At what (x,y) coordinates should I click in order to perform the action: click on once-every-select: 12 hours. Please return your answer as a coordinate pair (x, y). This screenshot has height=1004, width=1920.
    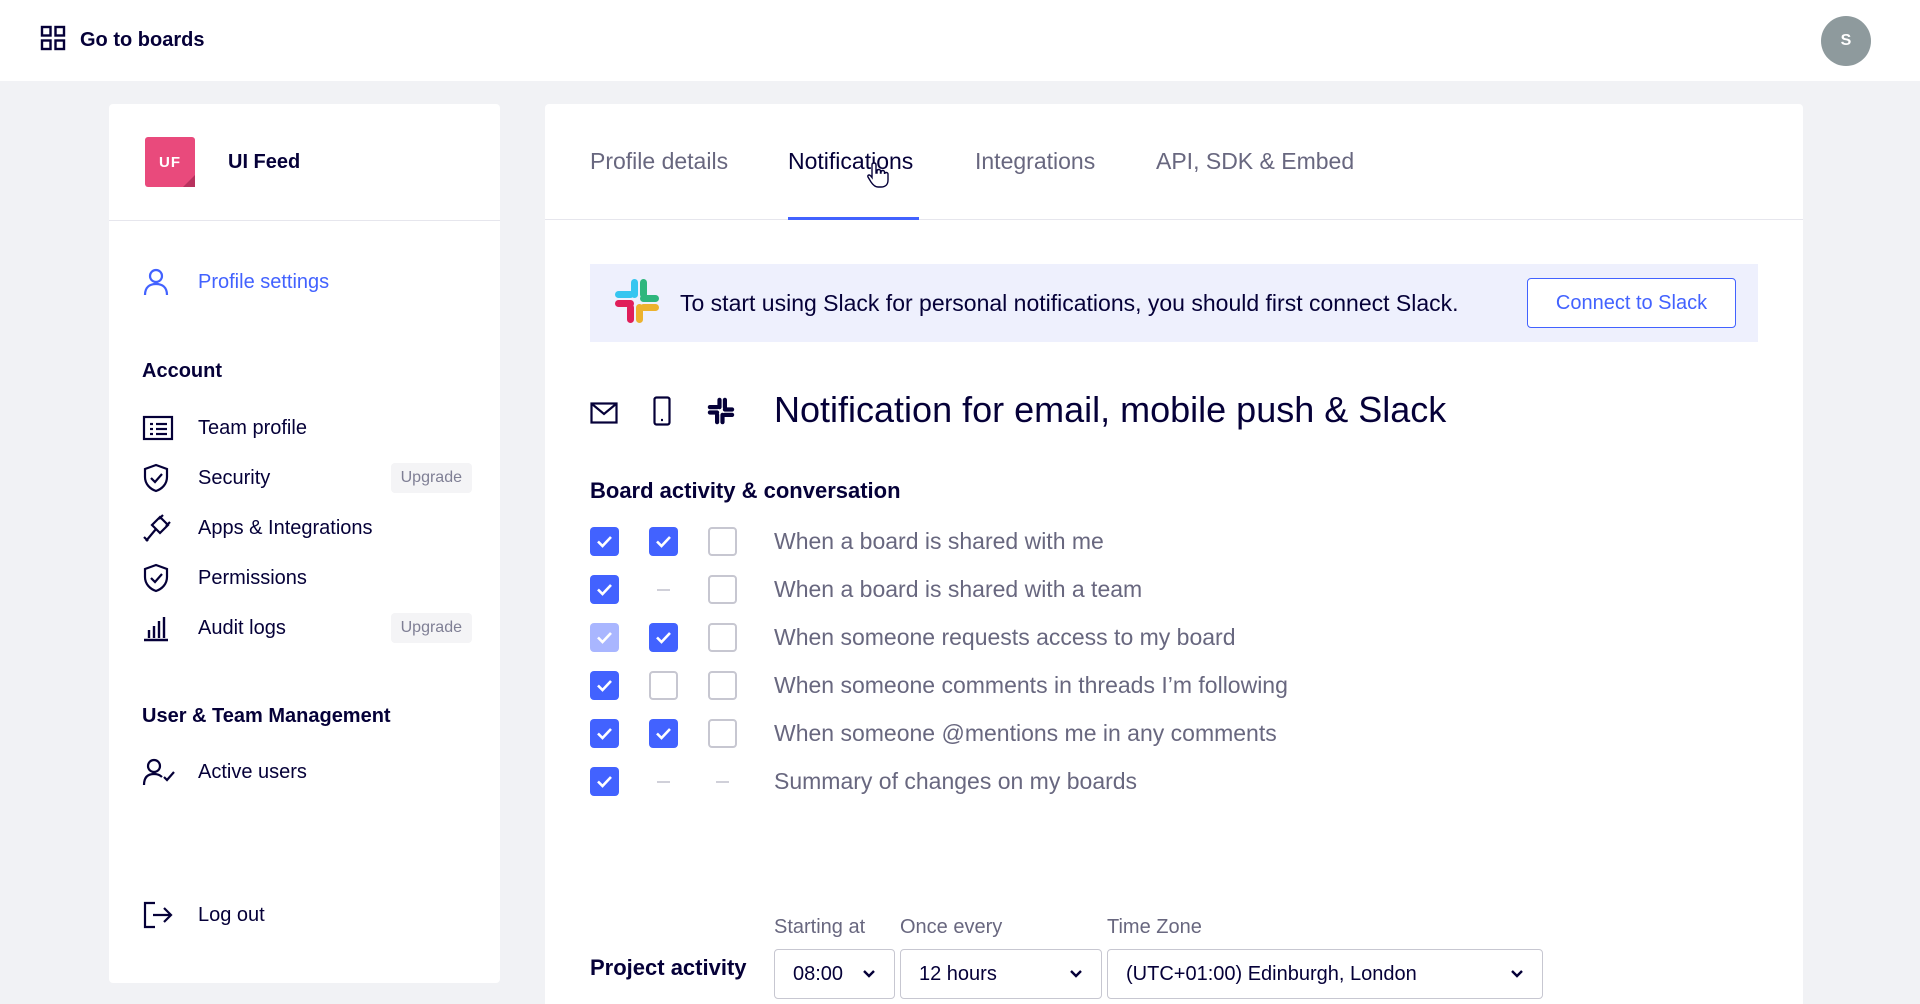
    Looking at the image, I should click on (1001, 974).